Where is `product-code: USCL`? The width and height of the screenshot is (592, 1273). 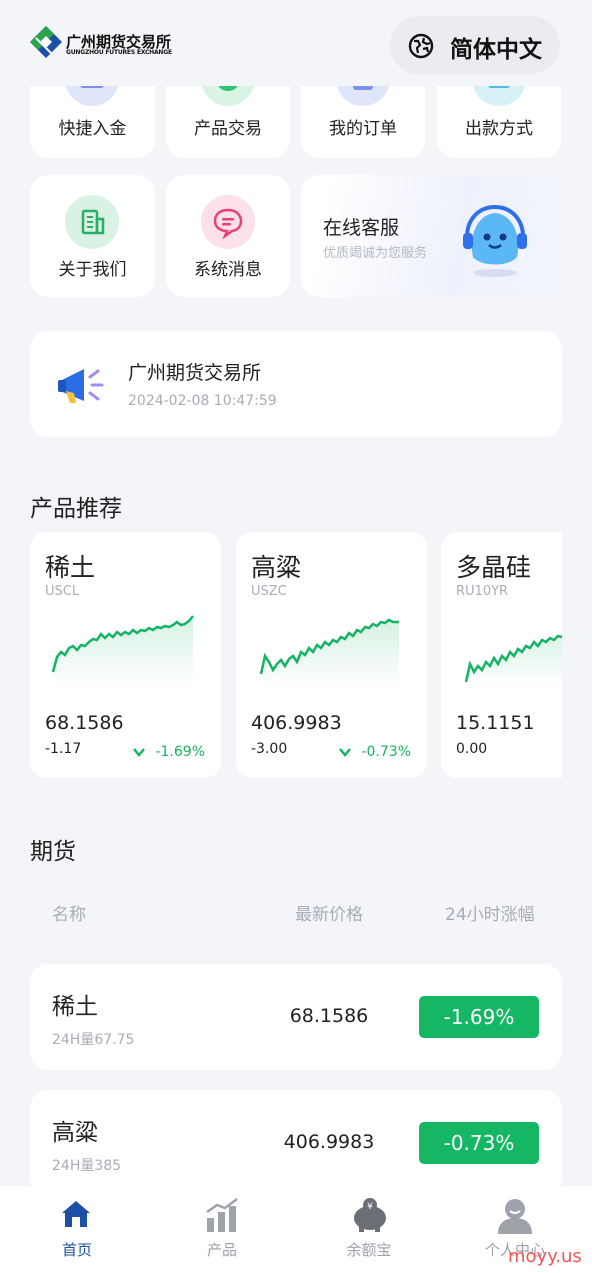 product-code: USCL is located at coordinates (62, 591).